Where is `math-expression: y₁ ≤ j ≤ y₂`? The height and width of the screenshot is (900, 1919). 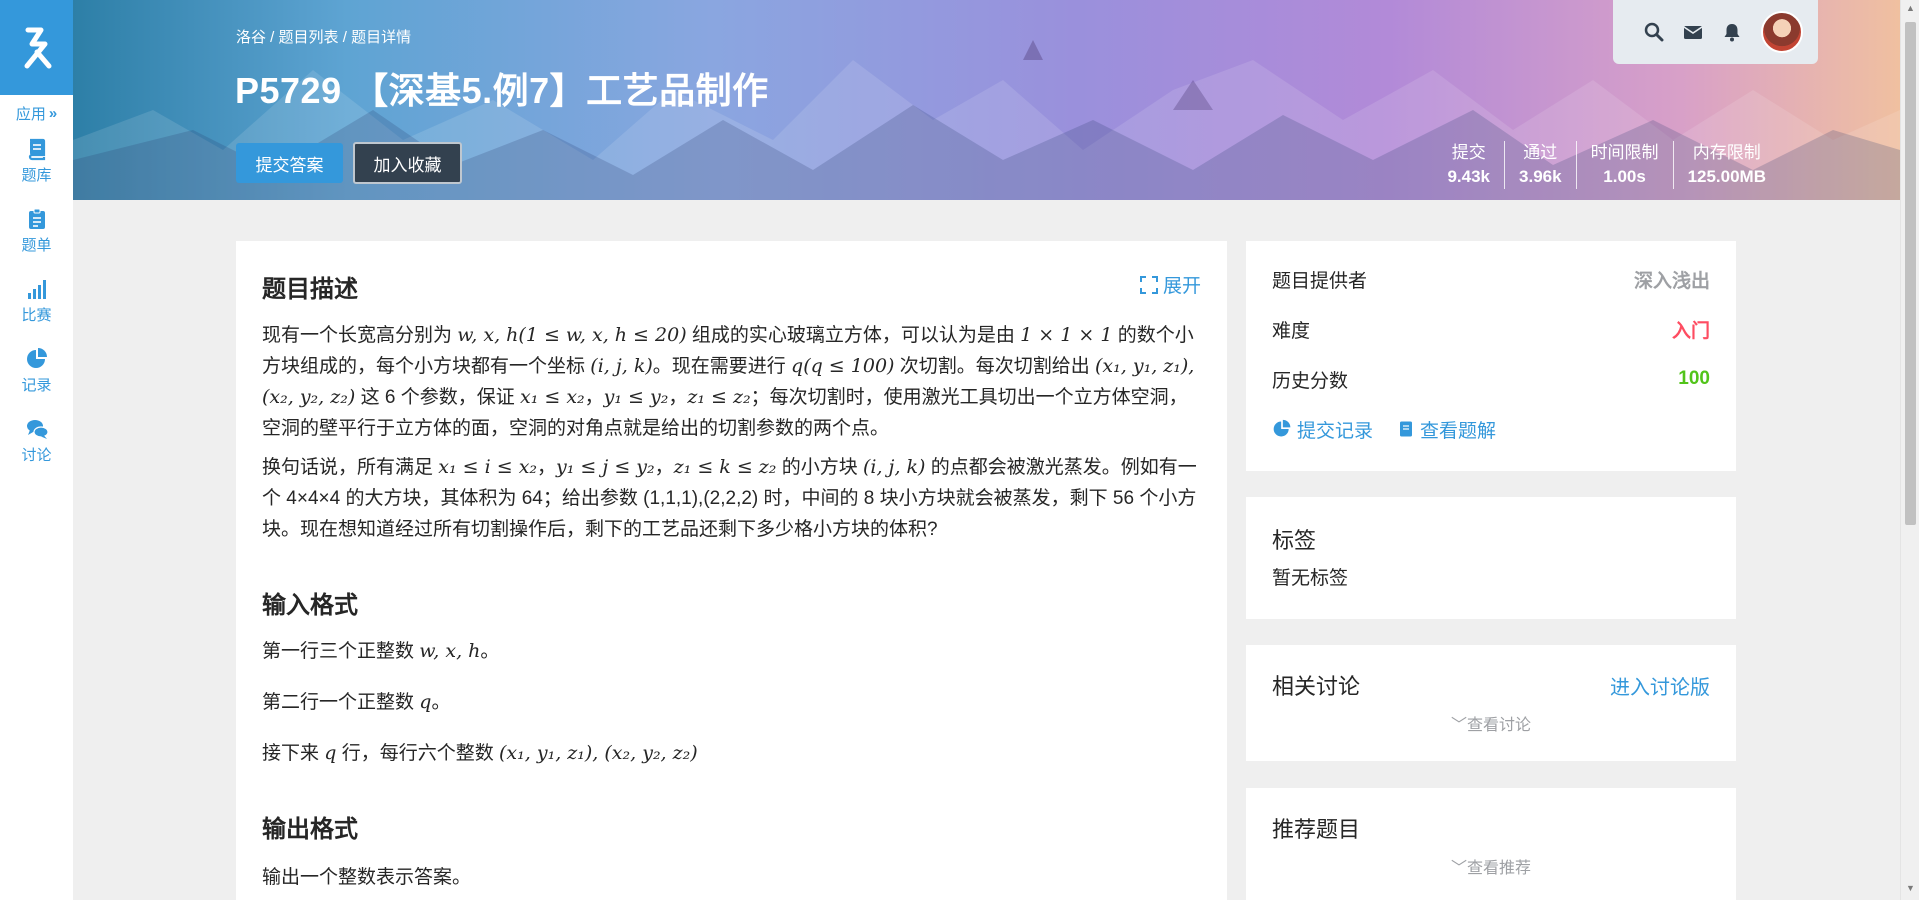 math-expression: y₁ ≤ j ≤ y₂ is located at coordinates (605, 467).